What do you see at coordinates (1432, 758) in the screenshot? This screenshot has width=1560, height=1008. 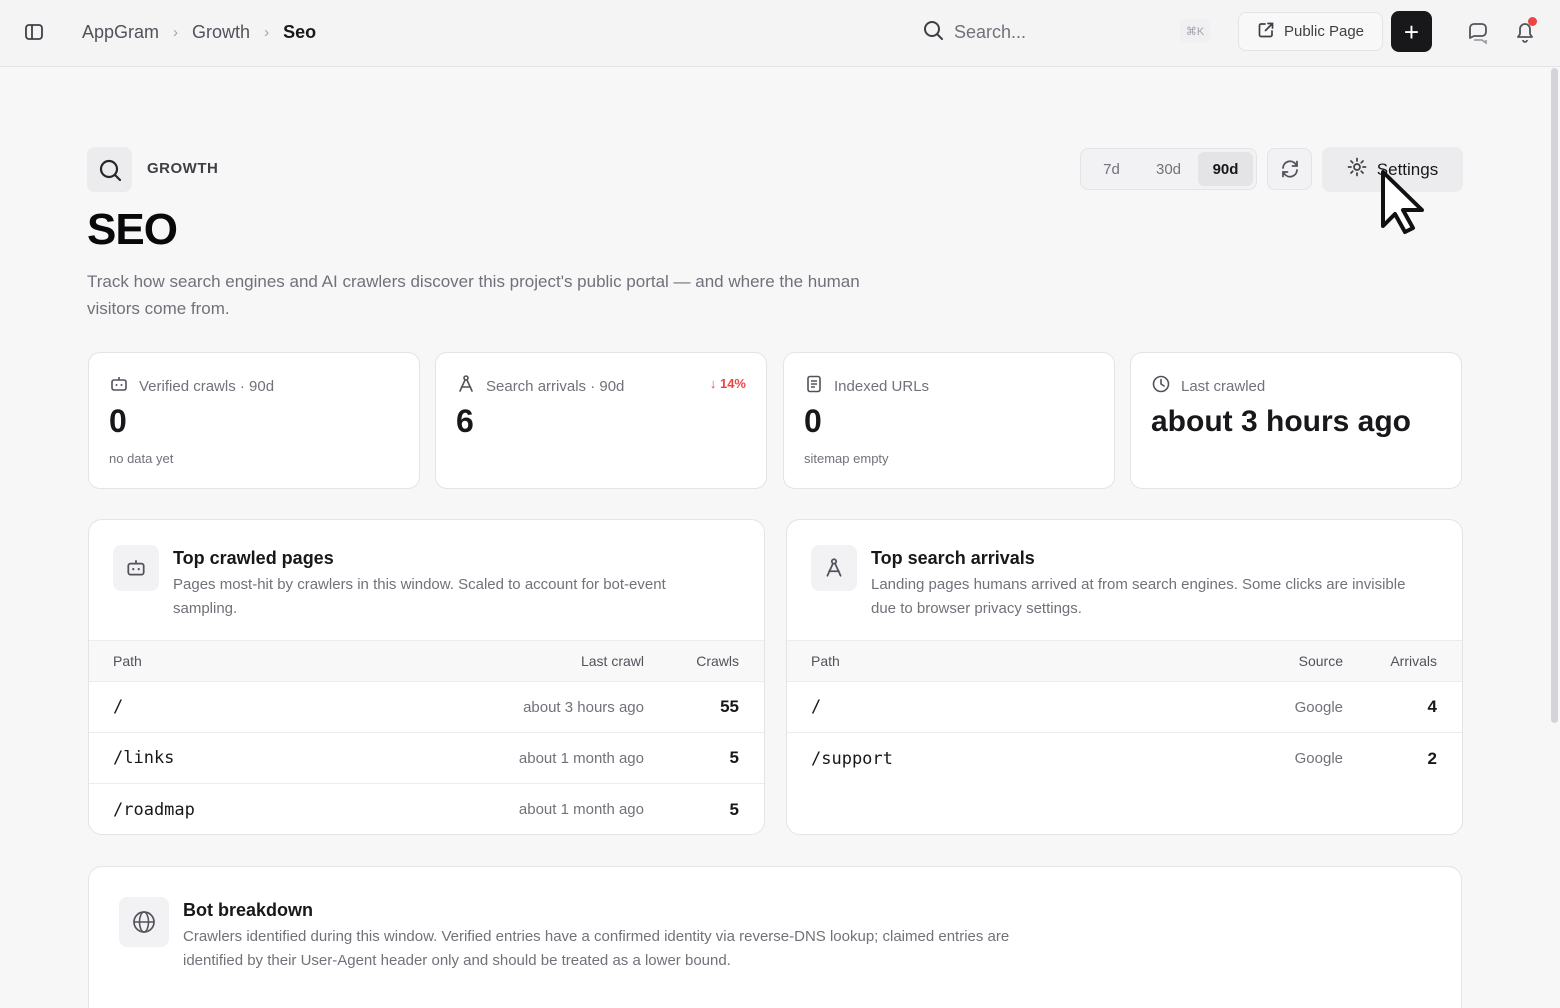 I see `row-arrivals: 2` at bounding box center [1432, 758].